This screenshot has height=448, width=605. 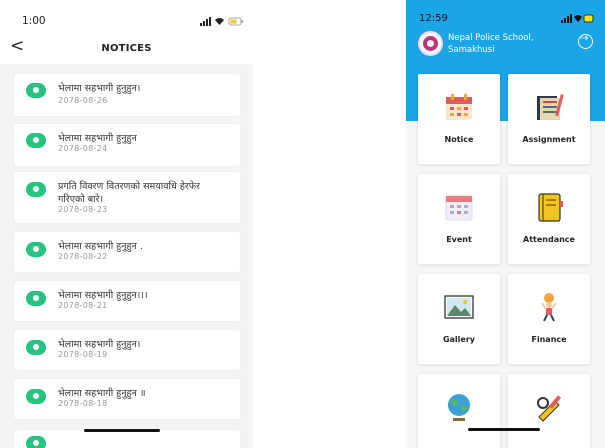 I want to click on tile-gallery: Gallery, so click(x=459, y=319).